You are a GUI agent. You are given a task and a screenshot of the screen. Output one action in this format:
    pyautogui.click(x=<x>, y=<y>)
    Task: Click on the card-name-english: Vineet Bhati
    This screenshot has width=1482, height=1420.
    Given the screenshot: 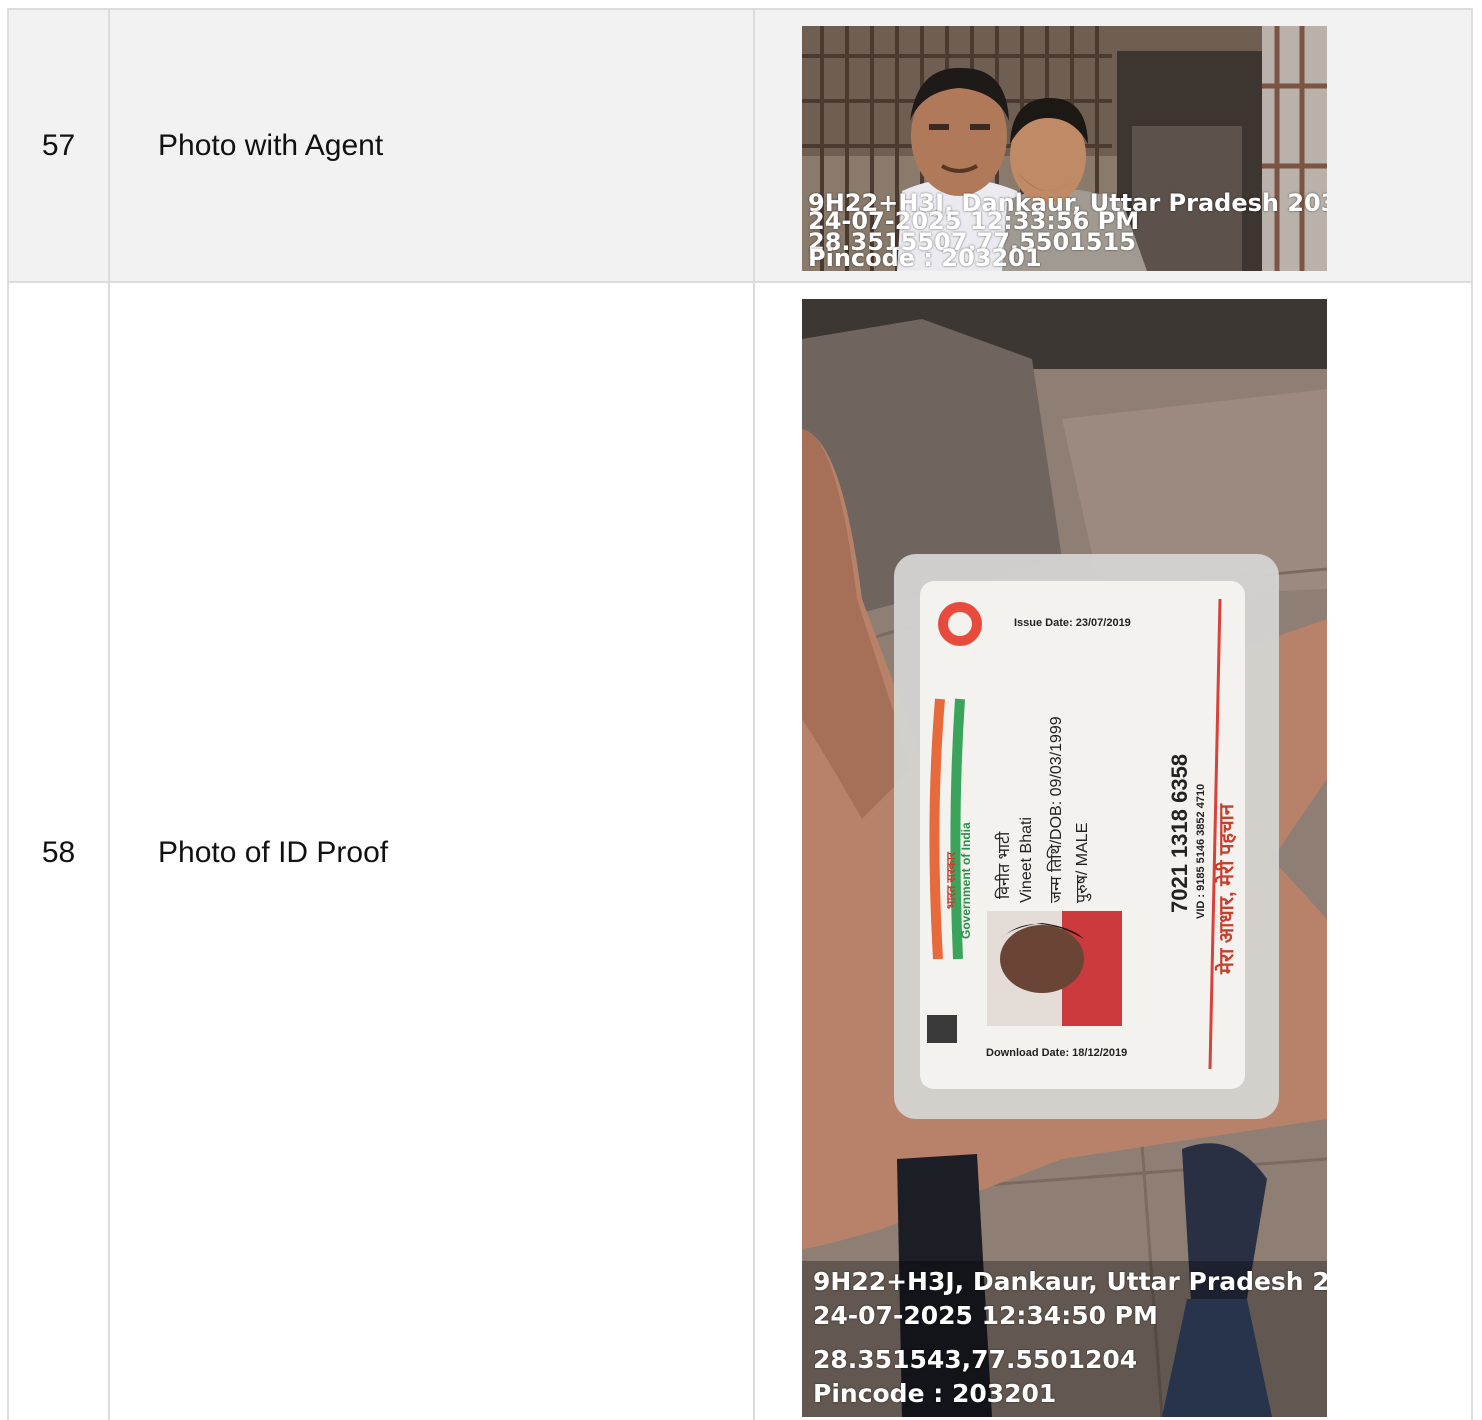 What is the action you would take?
    pyautogui.click(x=1026, y=860)
    